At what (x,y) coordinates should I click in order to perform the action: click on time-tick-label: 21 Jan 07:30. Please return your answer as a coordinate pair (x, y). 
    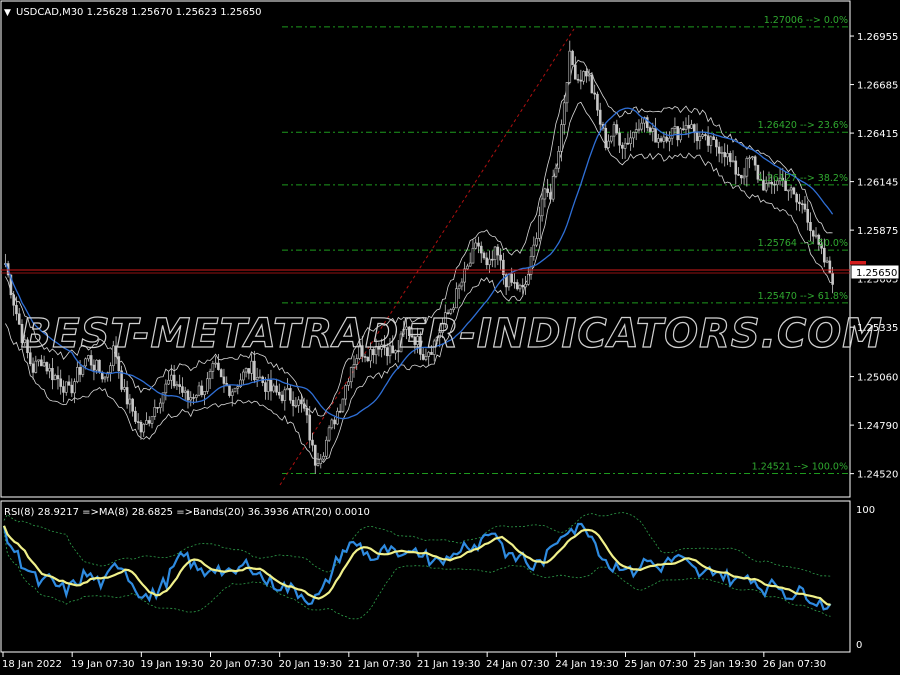
    Looking at the image, I should click on (379, 664).